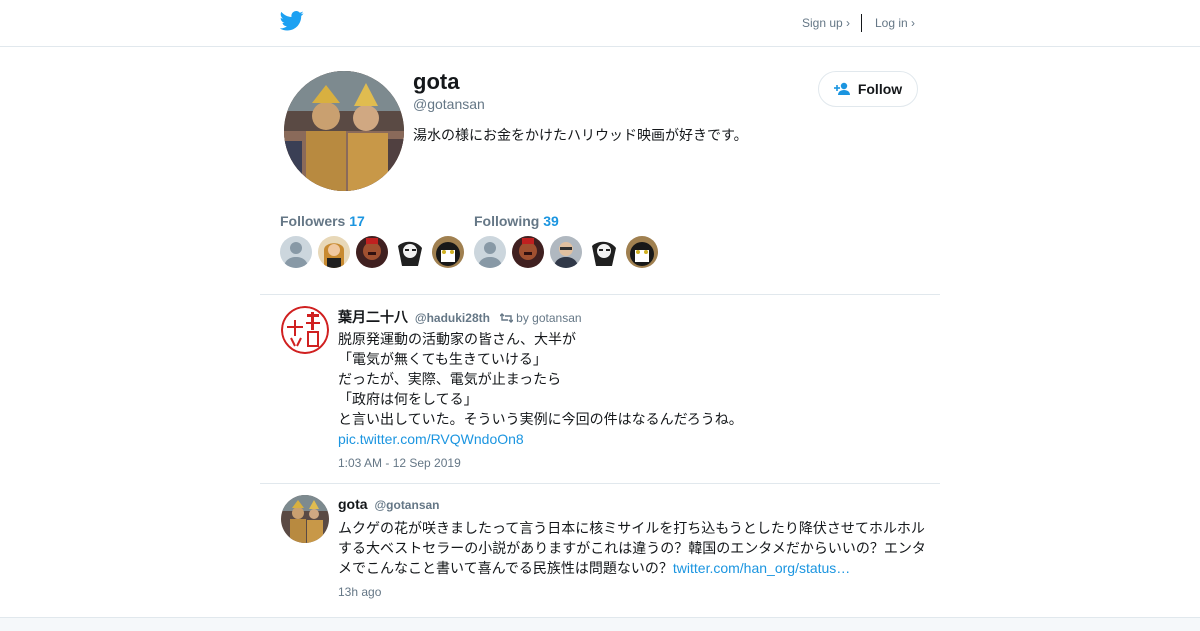  I want to click on retweet-indicator: by gotansan, so click(540, 318).